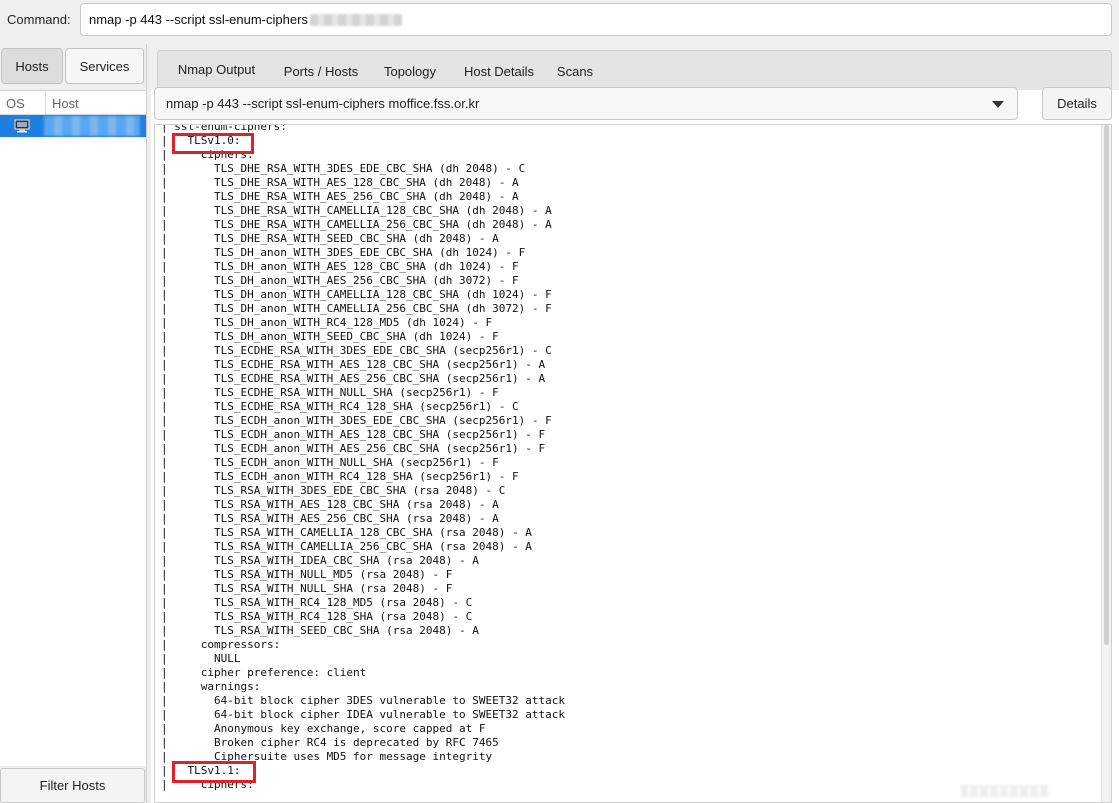 Image resolution: width=1119 pixels, height=803 pixels. I want to click on watermark, so click(1005, 791).